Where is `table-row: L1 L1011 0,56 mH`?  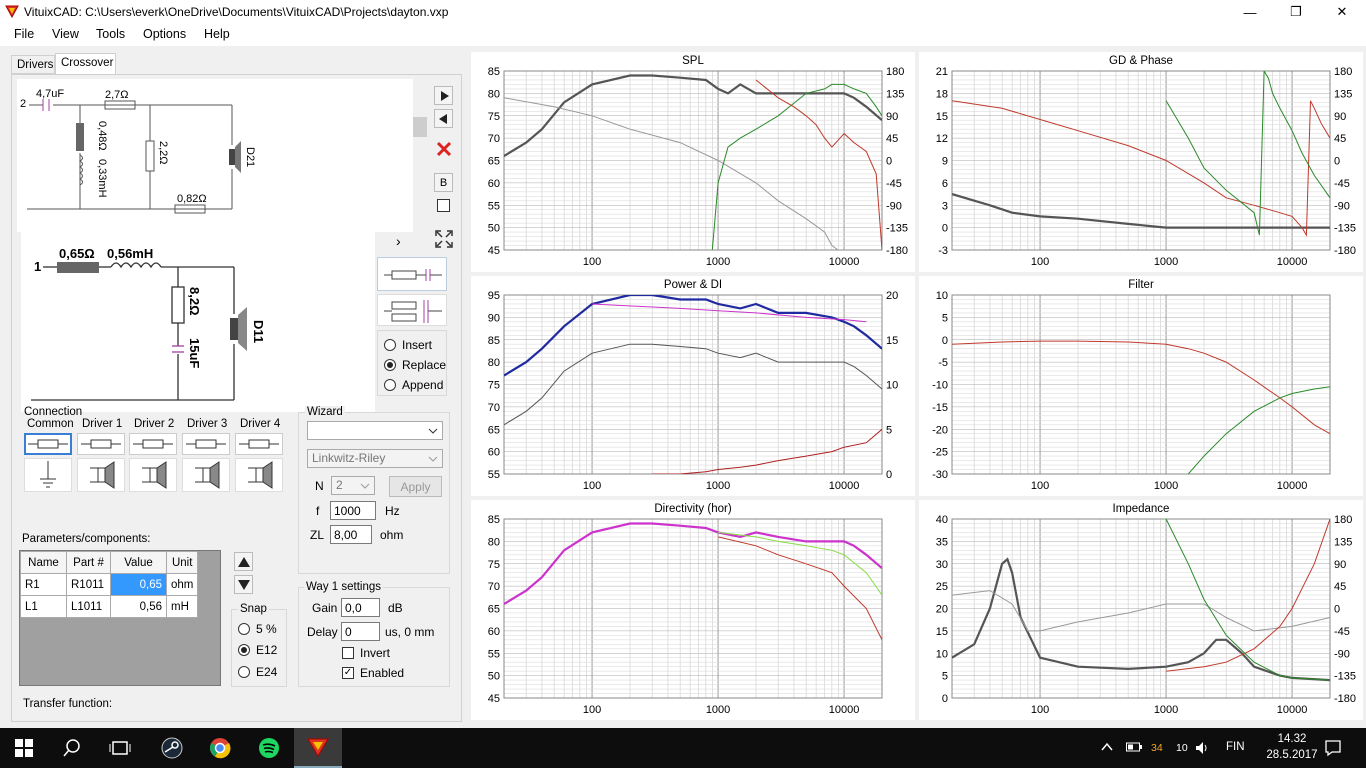
table-row: L1 L1011 0,56 mH is located at coordinates (109, 606).